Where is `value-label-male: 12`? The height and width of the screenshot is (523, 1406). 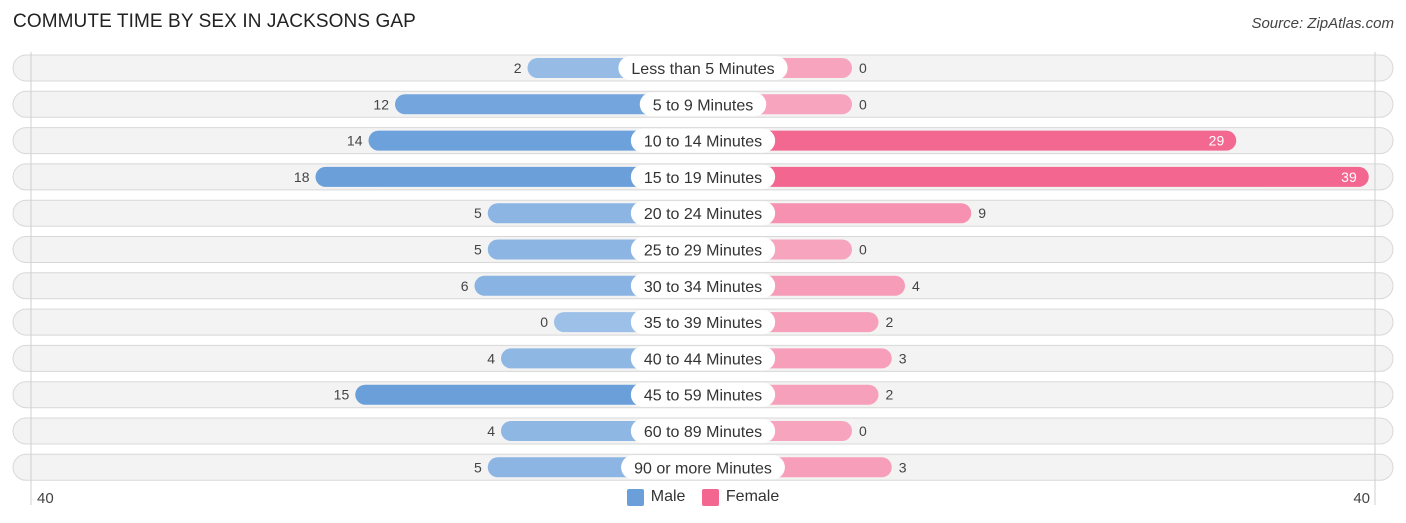
value-label-male: 12 is located at coordinates (381, 104).